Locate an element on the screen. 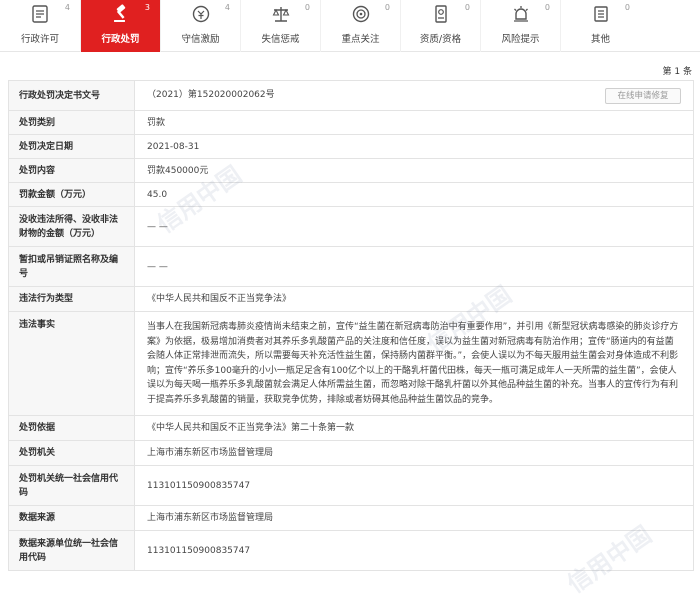  table-row: 罚款金额（万元） 45.0 is located at coordinates (351, 194).